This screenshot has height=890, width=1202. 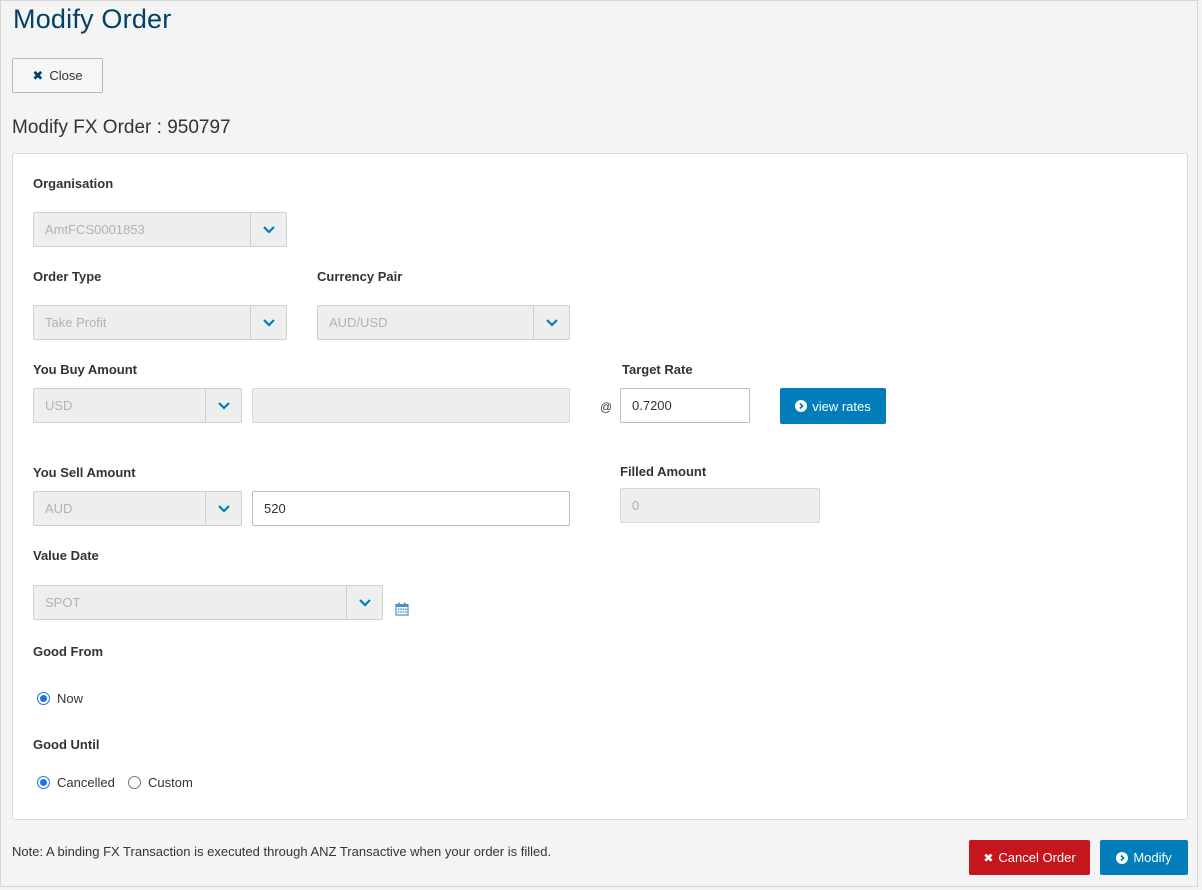 I want to click on currency-pair-value: AUD/USD, so click(x=358, y=322).